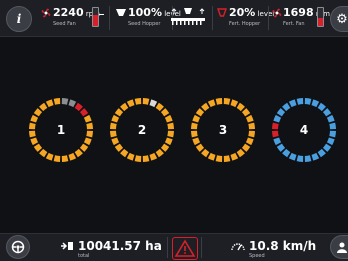 This screenshot has height=261, width=348. Describe the element at coordinates (144, 24) in the screenshot. I see `seed-hopper-label: Seed Hopper` at that location.